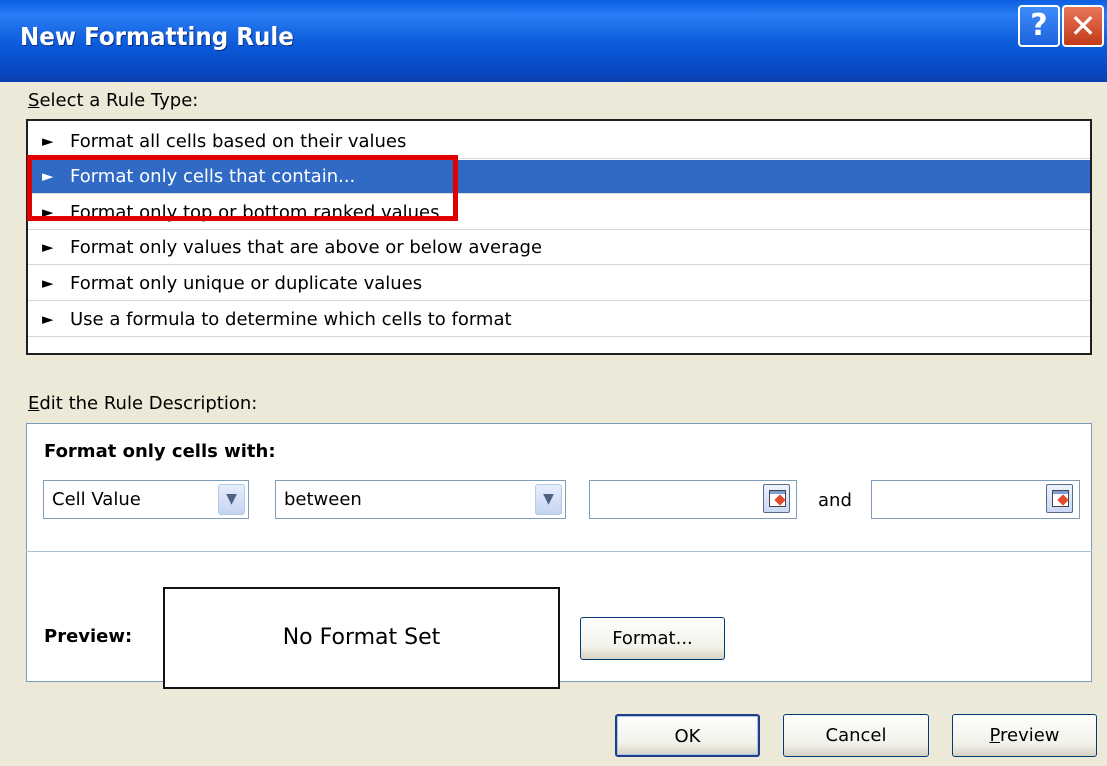 Image resolution: width=1107 pixels, height=766 pixels. What do you see at coordinates (1083, 26) in the screenshot?
I see `close-icon: ✕` at bounding box center [1083, 26].